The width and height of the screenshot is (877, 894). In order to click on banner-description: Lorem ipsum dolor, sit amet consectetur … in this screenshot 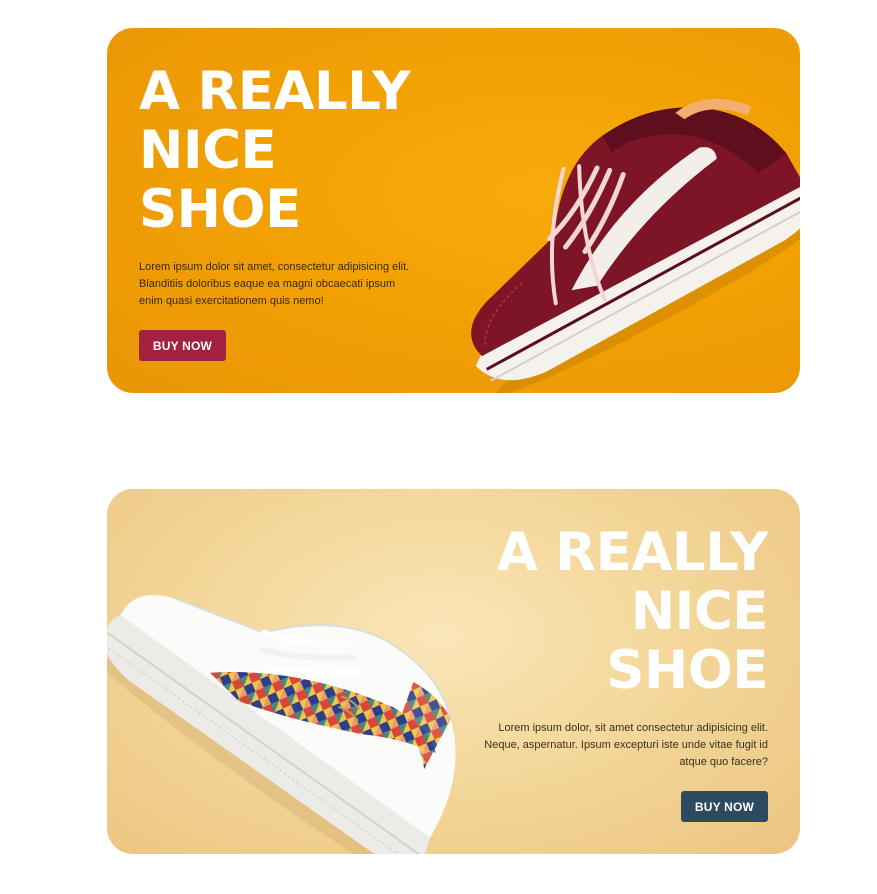, I will do `click(626, 745)`.